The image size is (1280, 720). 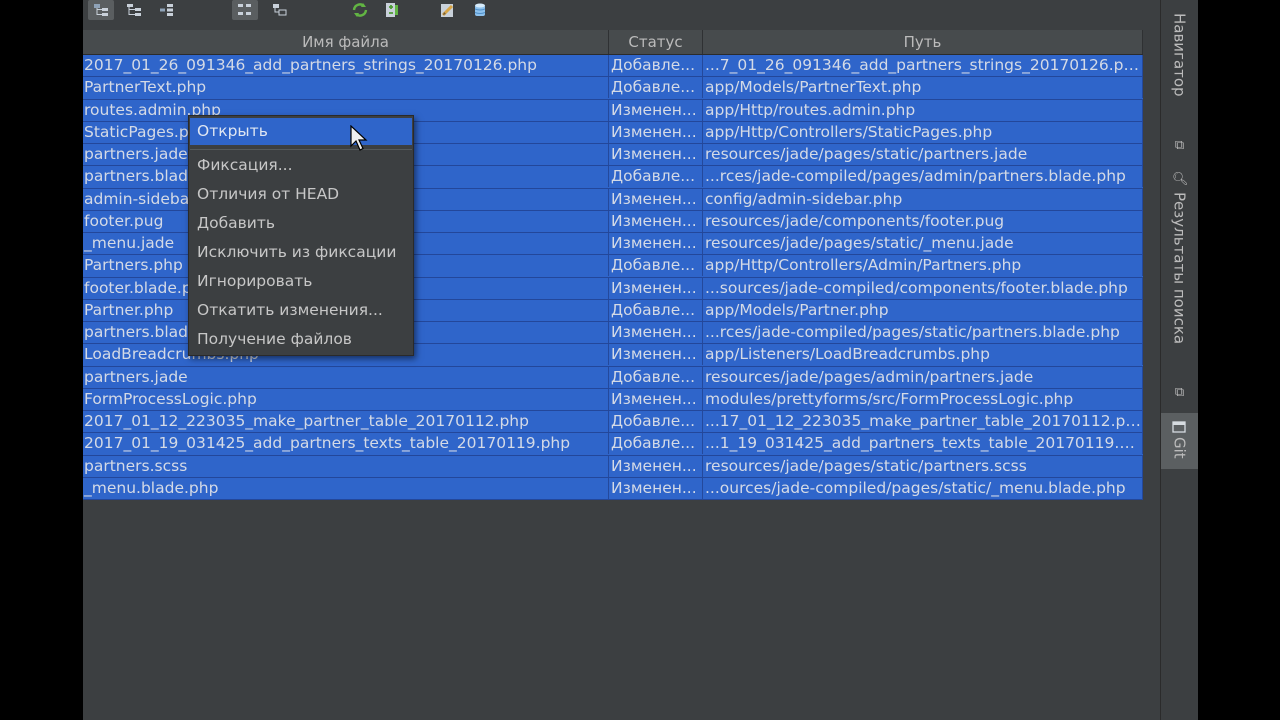 What do you see at coordinates (301, 252) in the screenshot?
I see `menu-item-exclude-from-commit: Исключить из фиксации` at bounding box center [301, 252].